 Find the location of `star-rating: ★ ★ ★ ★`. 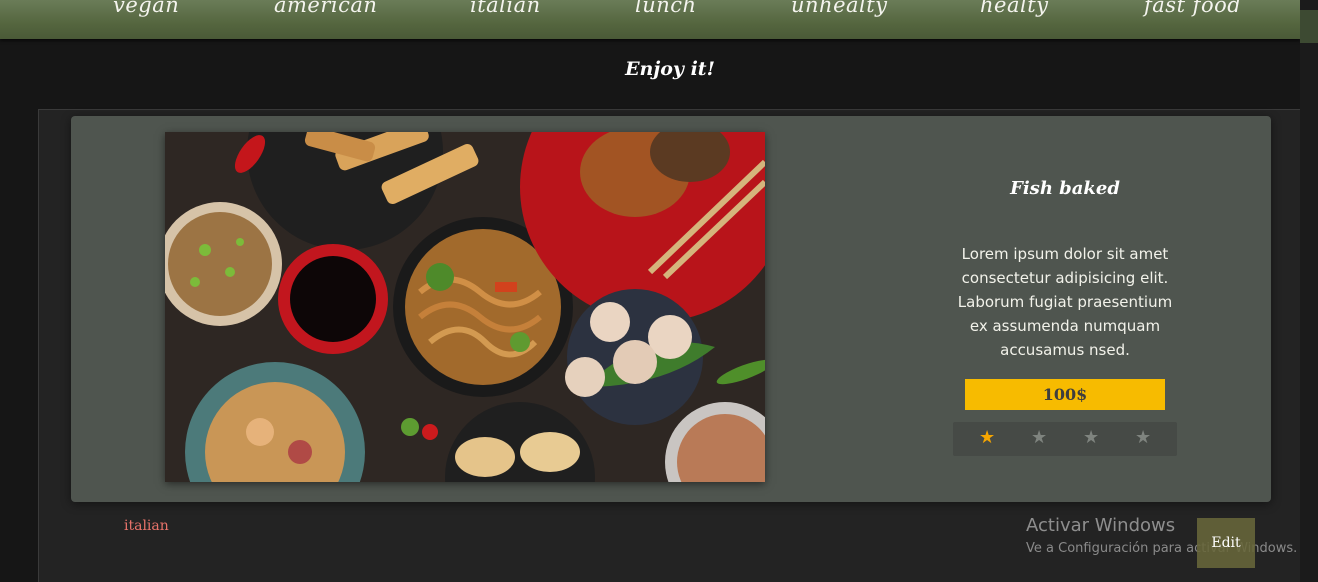

star-rating: ★ ★ ★ ★ is located at coordinates (1065, 439).